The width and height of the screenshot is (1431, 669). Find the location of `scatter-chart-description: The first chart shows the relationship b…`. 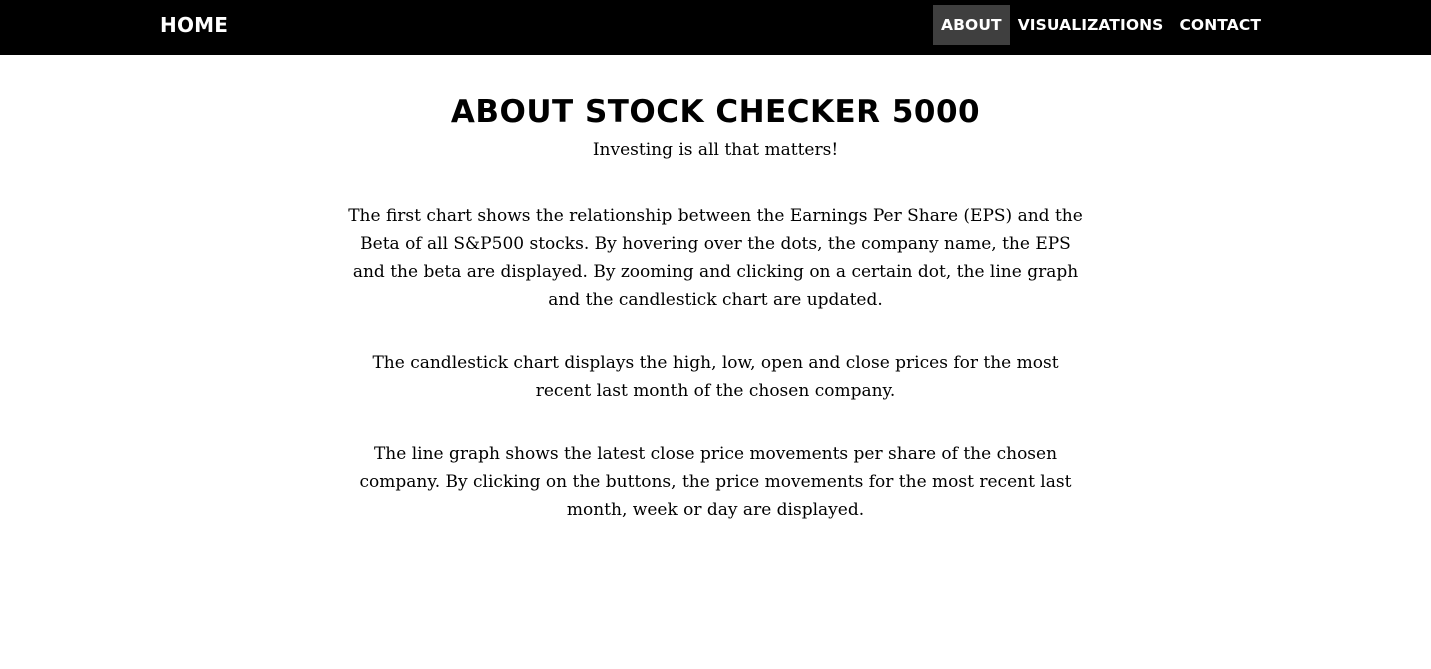

scatter-chart-description: The first chart shows the relationship b… is located at coordinates (715, 258).